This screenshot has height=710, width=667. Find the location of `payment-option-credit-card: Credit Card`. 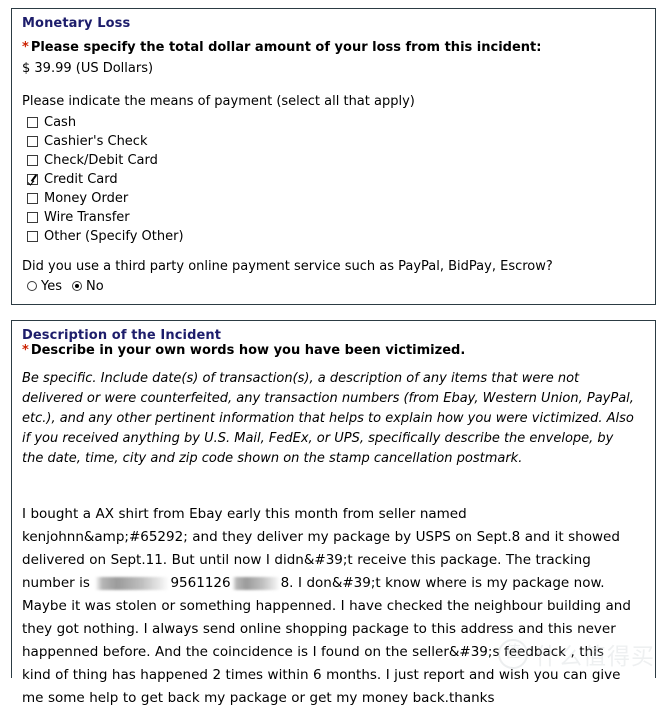

payment-option-credit-card: Credit Card is located at coordinates (333, 179).